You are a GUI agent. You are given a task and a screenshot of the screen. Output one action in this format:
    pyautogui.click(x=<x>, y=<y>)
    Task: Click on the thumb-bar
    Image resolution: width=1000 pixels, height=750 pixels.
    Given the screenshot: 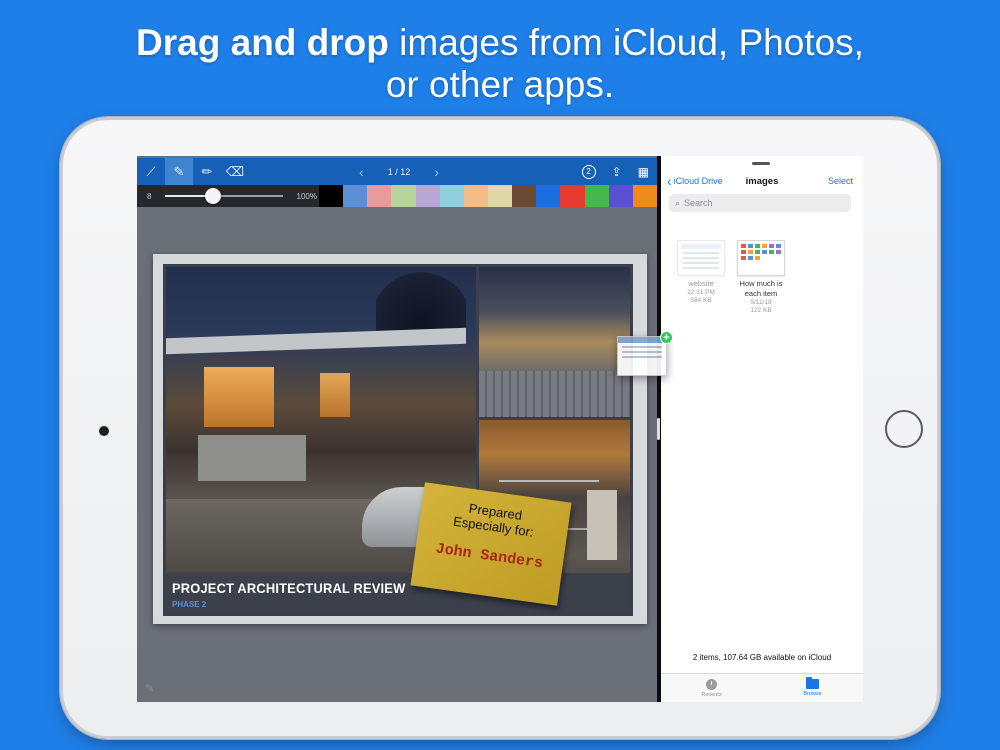 What is the action you would take?
    pyautogui.click(x=701, y=246)
    